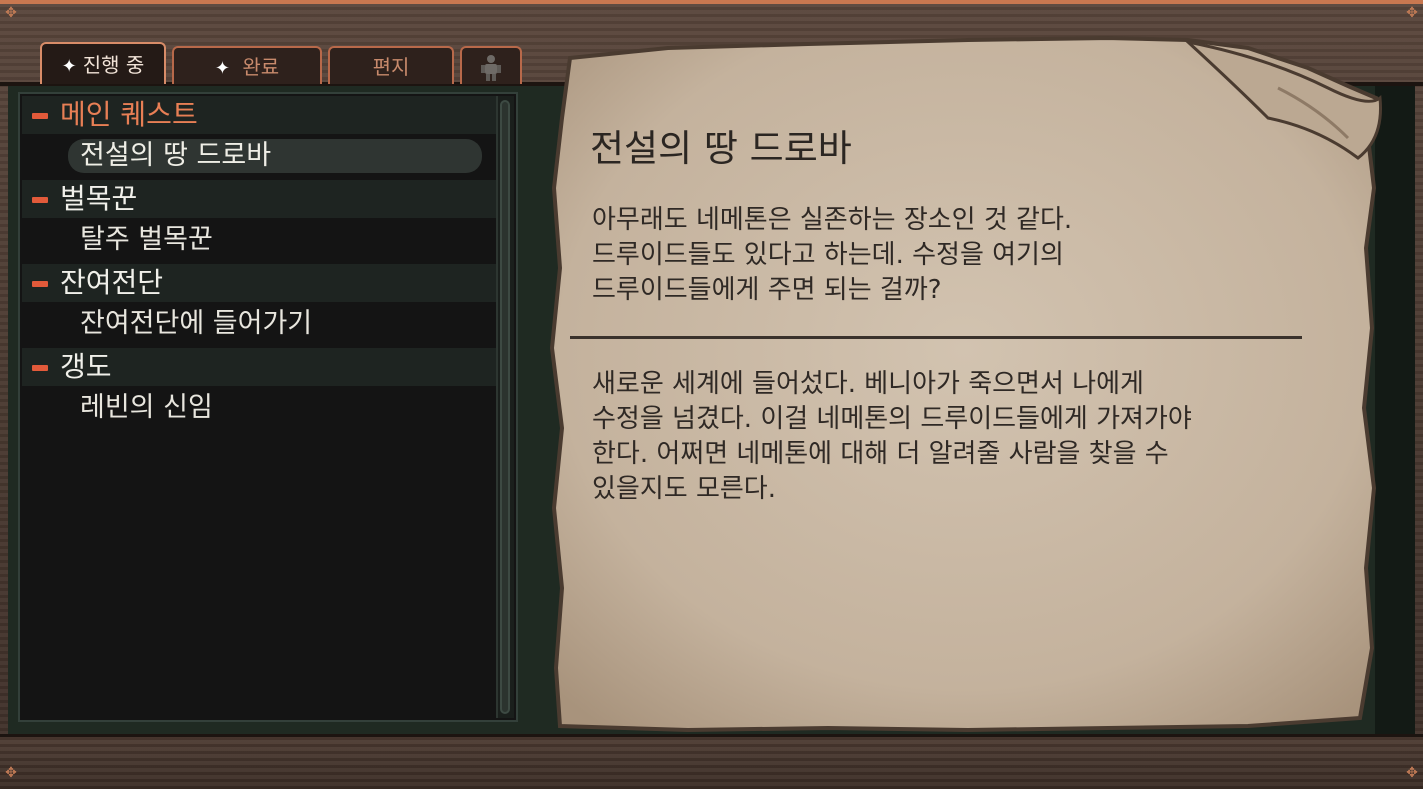  Describe the element at coordinates (275, 156) in the screenshot. I see `quest-item-selected: 전설의 땅 드로바` at that location.